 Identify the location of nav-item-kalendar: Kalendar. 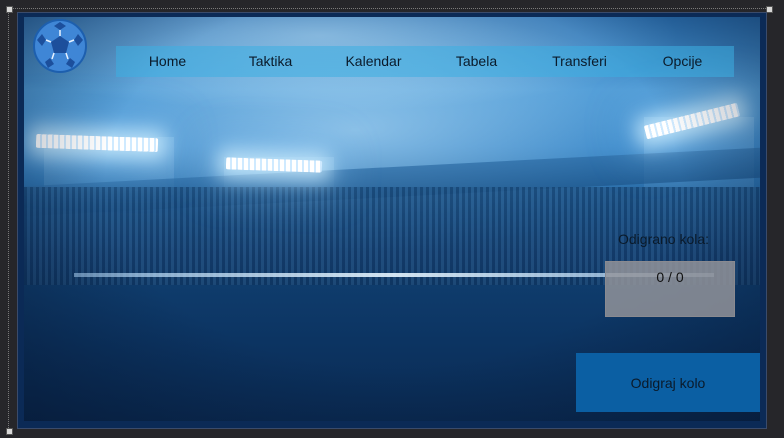
(373, 61).